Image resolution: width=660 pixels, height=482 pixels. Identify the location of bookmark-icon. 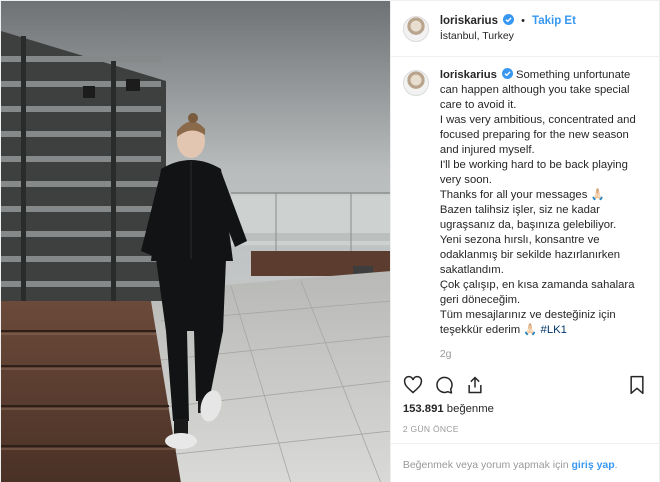
(637, 385).